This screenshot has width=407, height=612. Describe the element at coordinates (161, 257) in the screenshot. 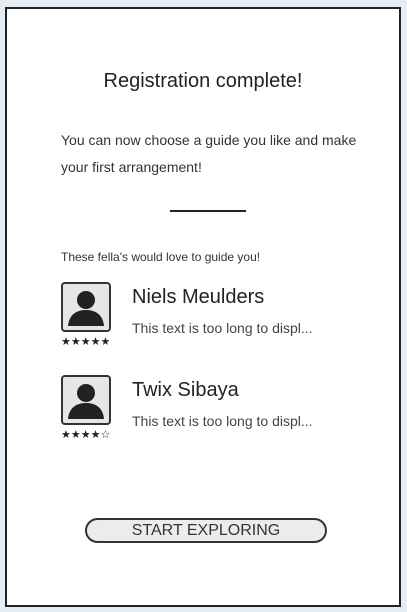

I see `guides-subheading: These fella's would love to guide you!` at that location.